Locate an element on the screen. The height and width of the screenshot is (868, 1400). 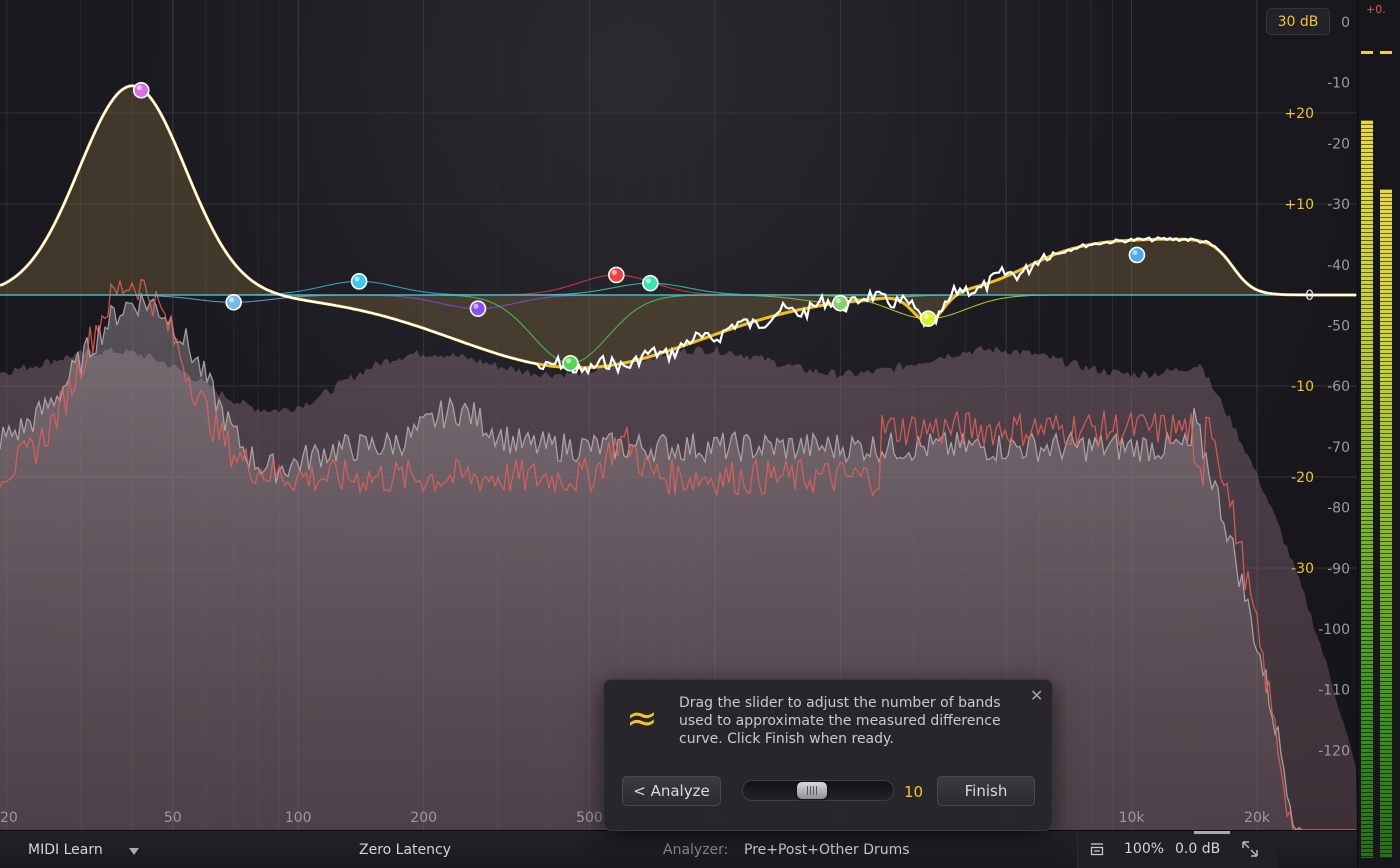
meter-peak-left is located at coordinates (1367, 53).